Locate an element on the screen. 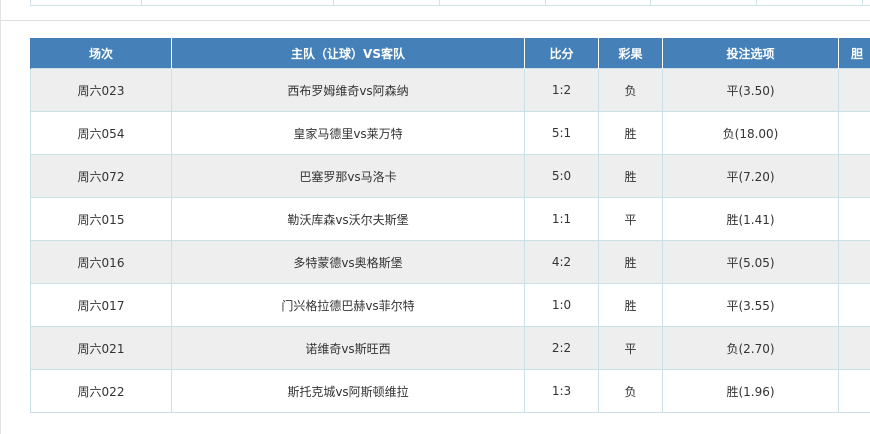 The height and width of the screenshot is (434, 870). cell-score: 1:3 is located at coordinates (561, 391).